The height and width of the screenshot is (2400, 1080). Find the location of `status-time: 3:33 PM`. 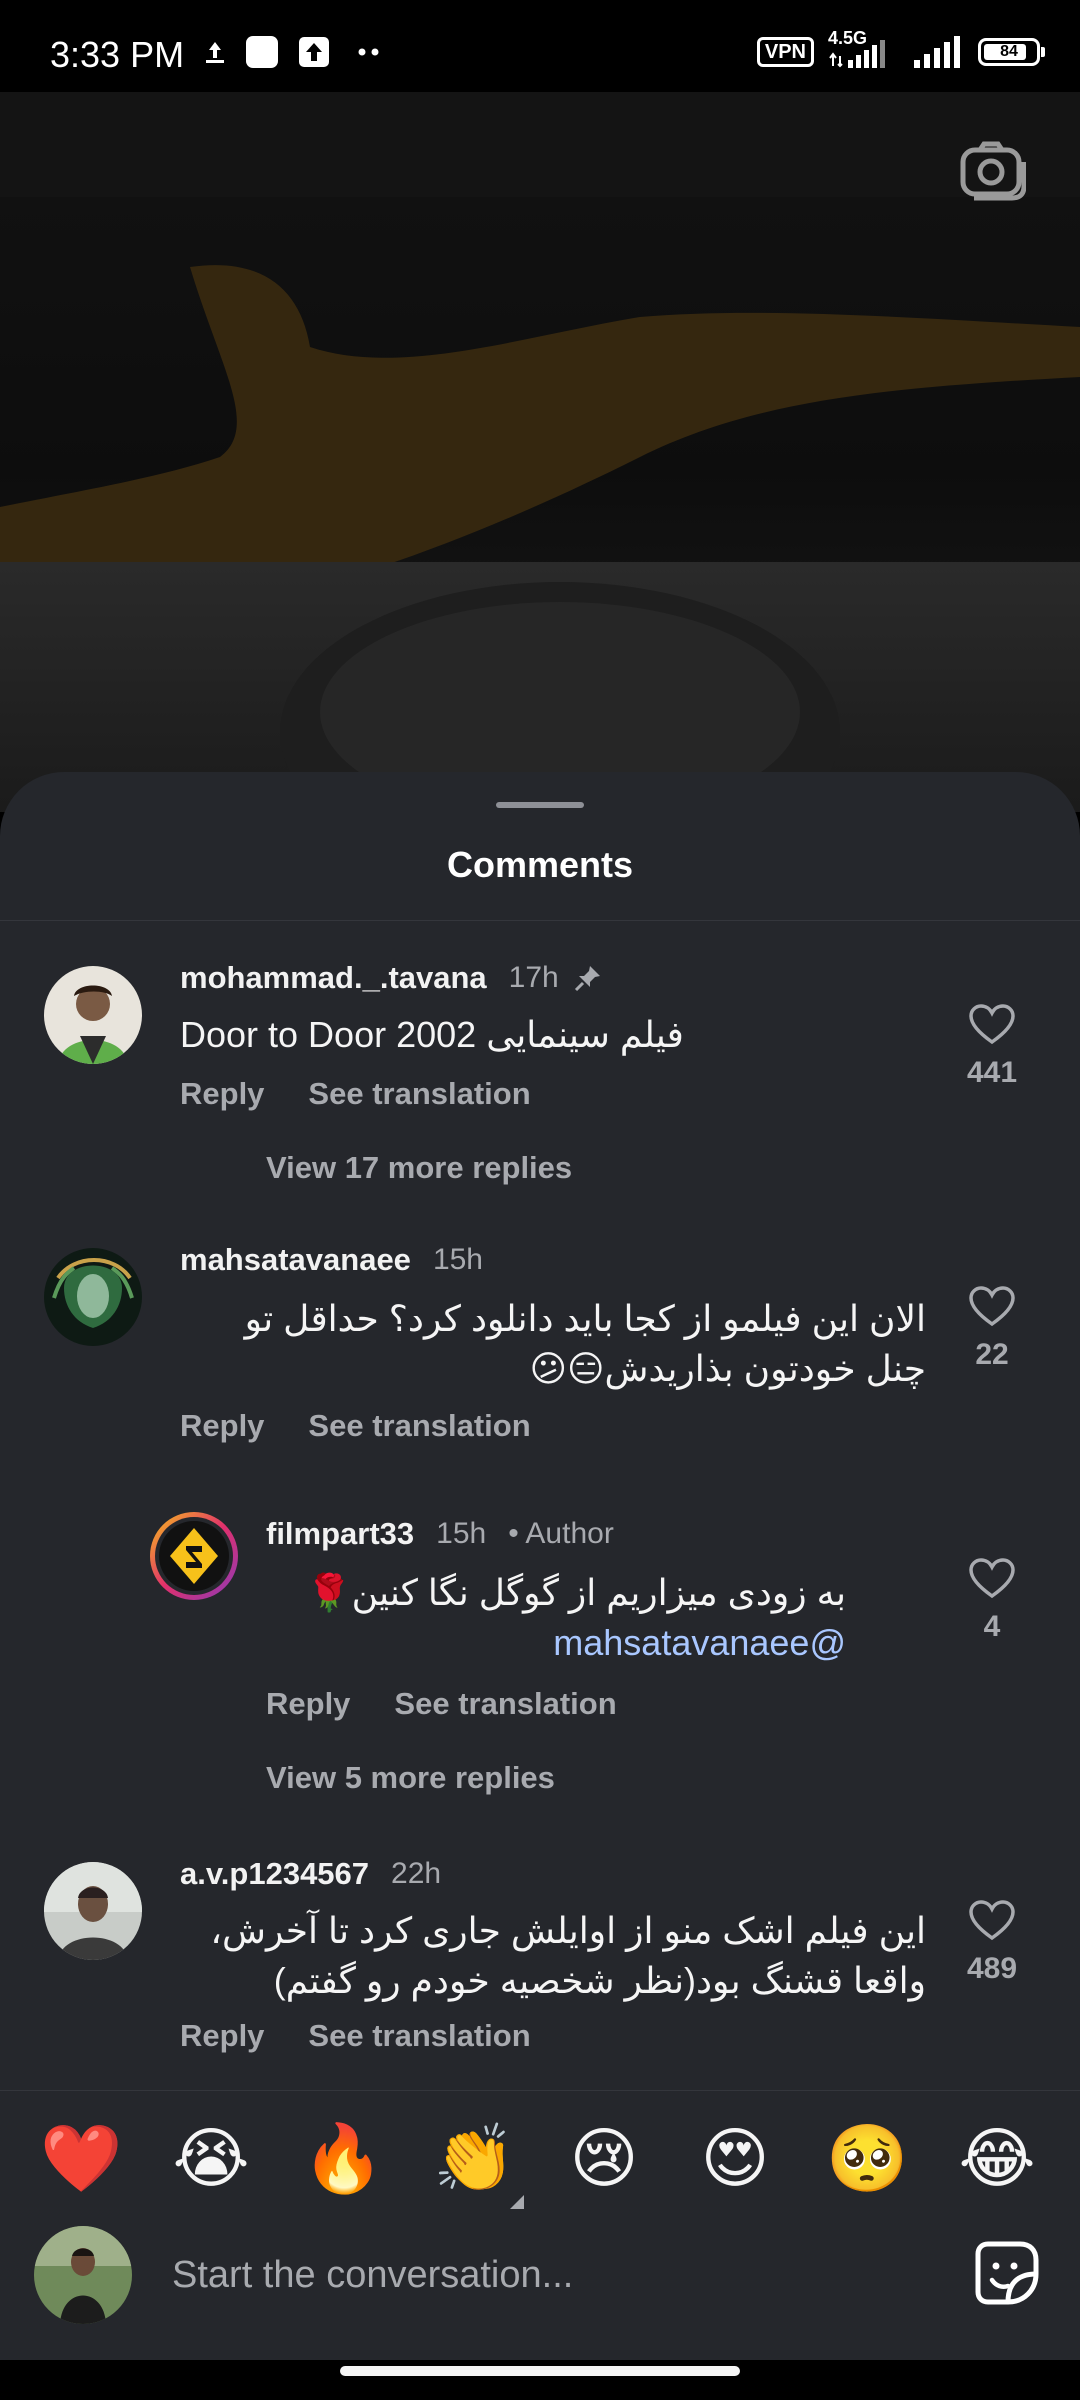

status-time: 3:33 PM is located at coordinates (117, 54).